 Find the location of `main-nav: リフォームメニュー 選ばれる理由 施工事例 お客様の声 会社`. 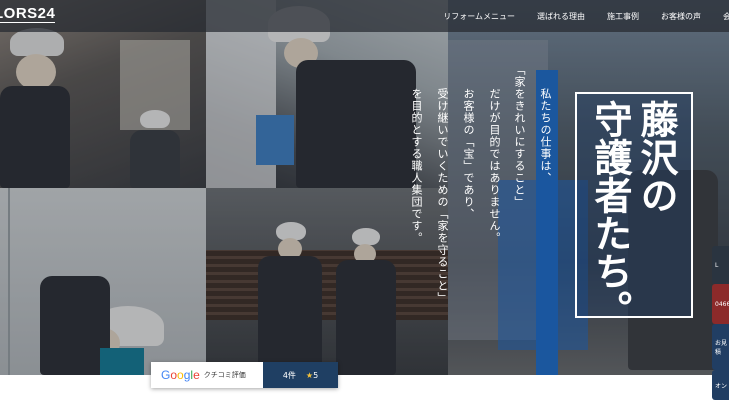

main-nav: リフォームメニュー 選ばれる理由 施工事例 お客様の声 会社 is located at coordinates (575, 16).